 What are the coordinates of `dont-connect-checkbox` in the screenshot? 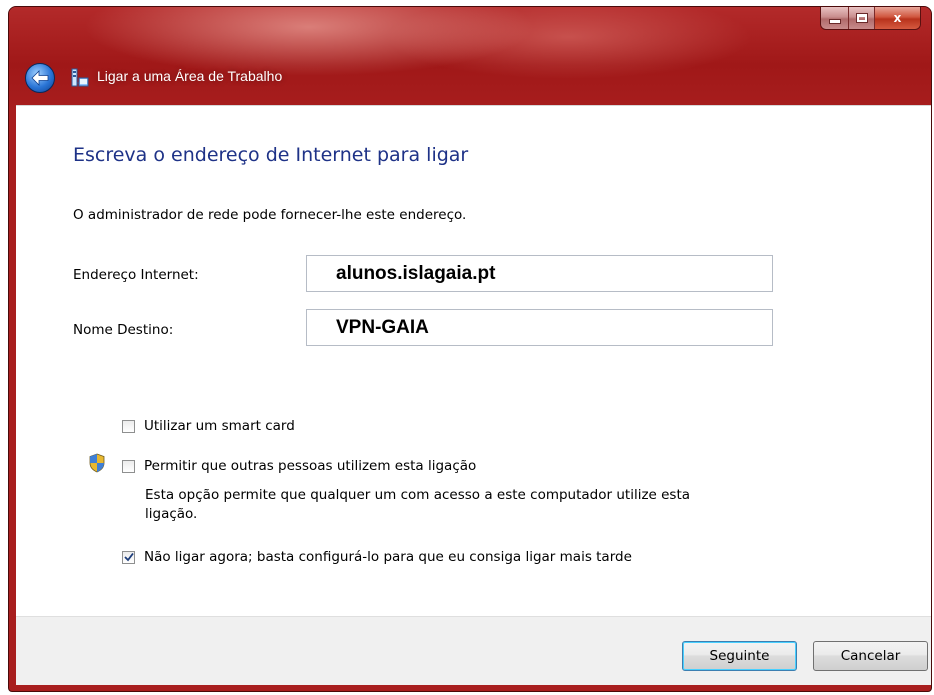 It's located at (128, 557).